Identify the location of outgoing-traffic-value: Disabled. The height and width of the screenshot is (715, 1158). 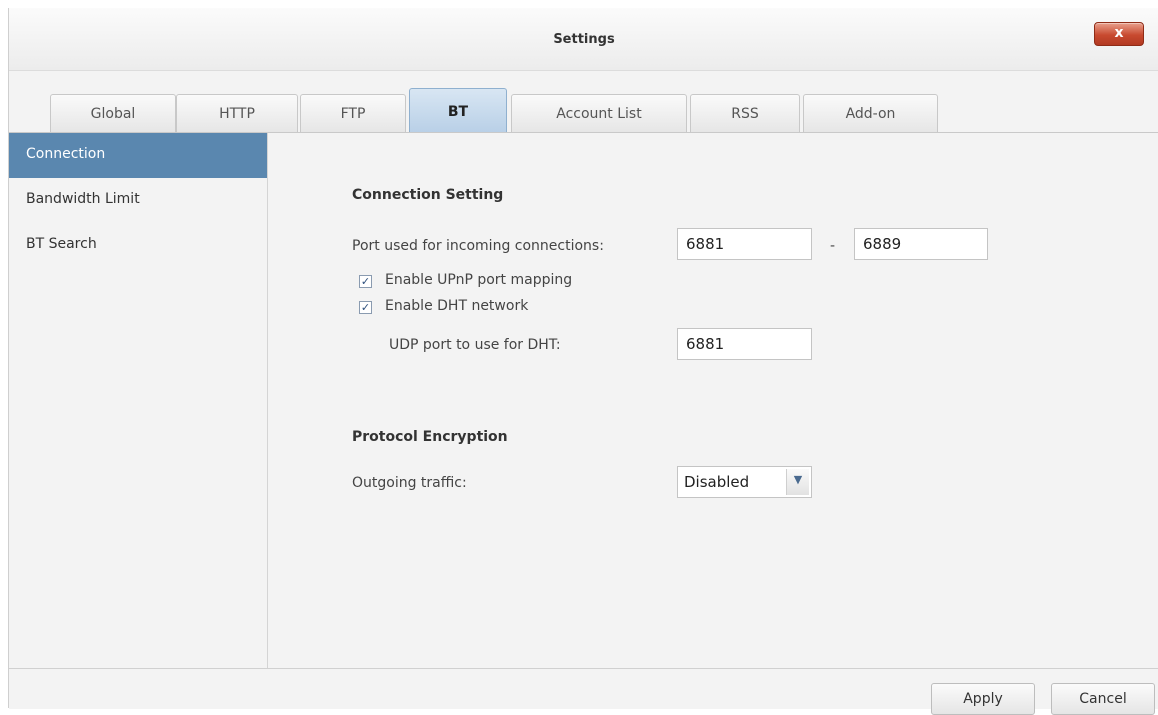
(717, 482).